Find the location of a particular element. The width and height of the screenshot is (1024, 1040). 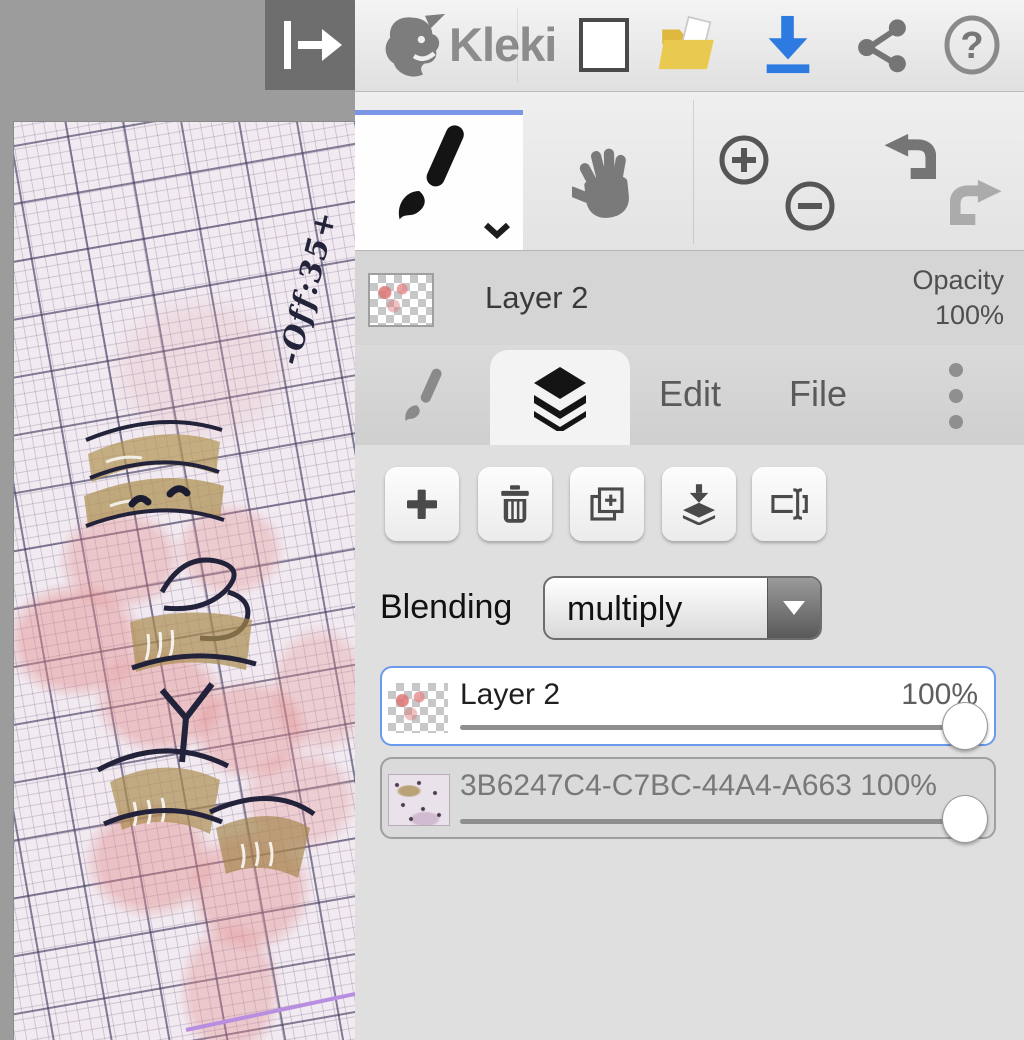

share-button is located at coordinates (882, 45).